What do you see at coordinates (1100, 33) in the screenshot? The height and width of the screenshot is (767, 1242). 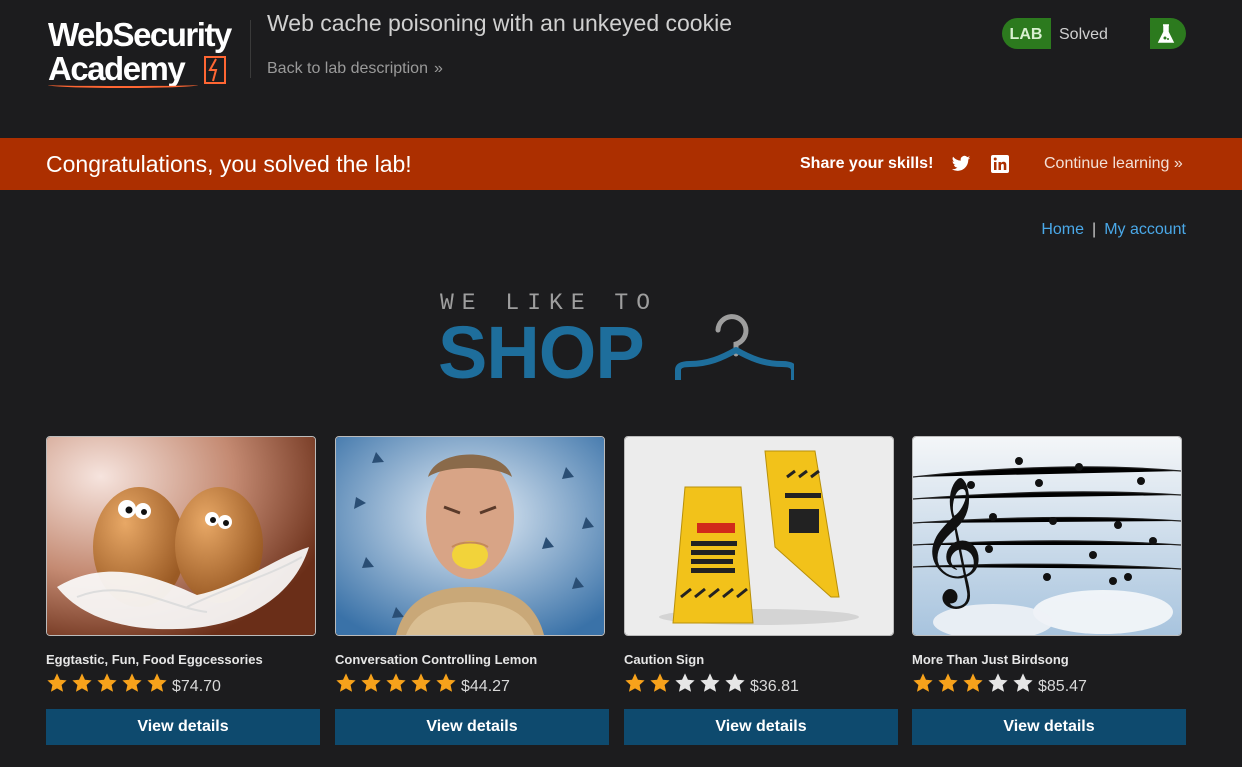 I see `status-value: Solved` at bounding box center [1100, 33].